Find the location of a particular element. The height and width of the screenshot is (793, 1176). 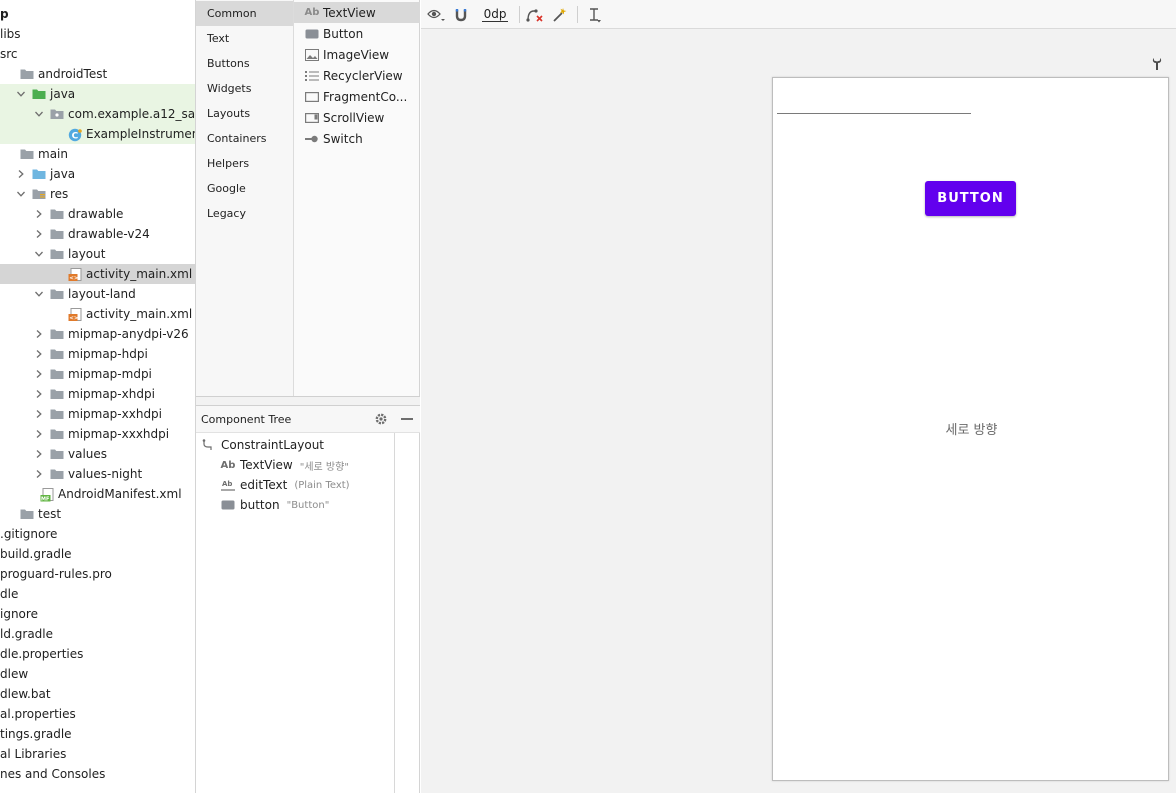

tree-node-textview: Ab TextView "세로 방향" is located at coordinates (285, 465).